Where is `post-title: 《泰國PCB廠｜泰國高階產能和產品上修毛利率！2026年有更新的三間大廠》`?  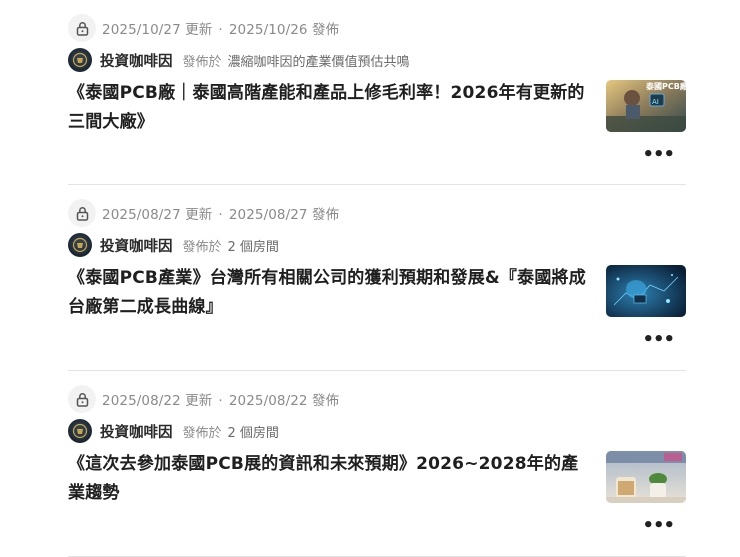 post-title: 《泰國PCB廠｜泰國高階產能和產品上修毛利率！2026年有更新的三間大廠》 is located at coordinates (328, 108).